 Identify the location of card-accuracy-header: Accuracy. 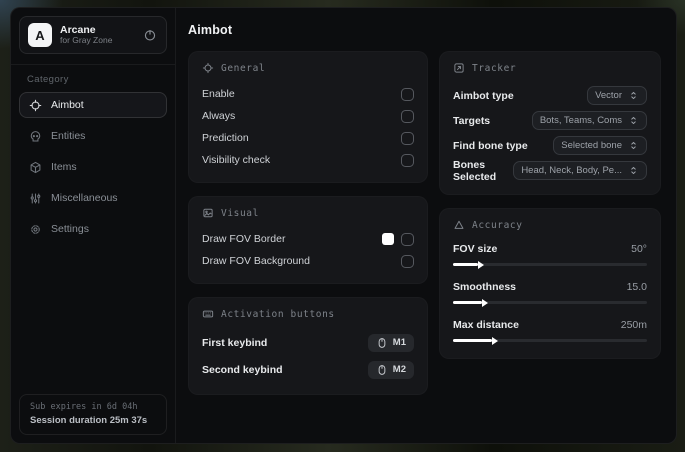
(550, 225).